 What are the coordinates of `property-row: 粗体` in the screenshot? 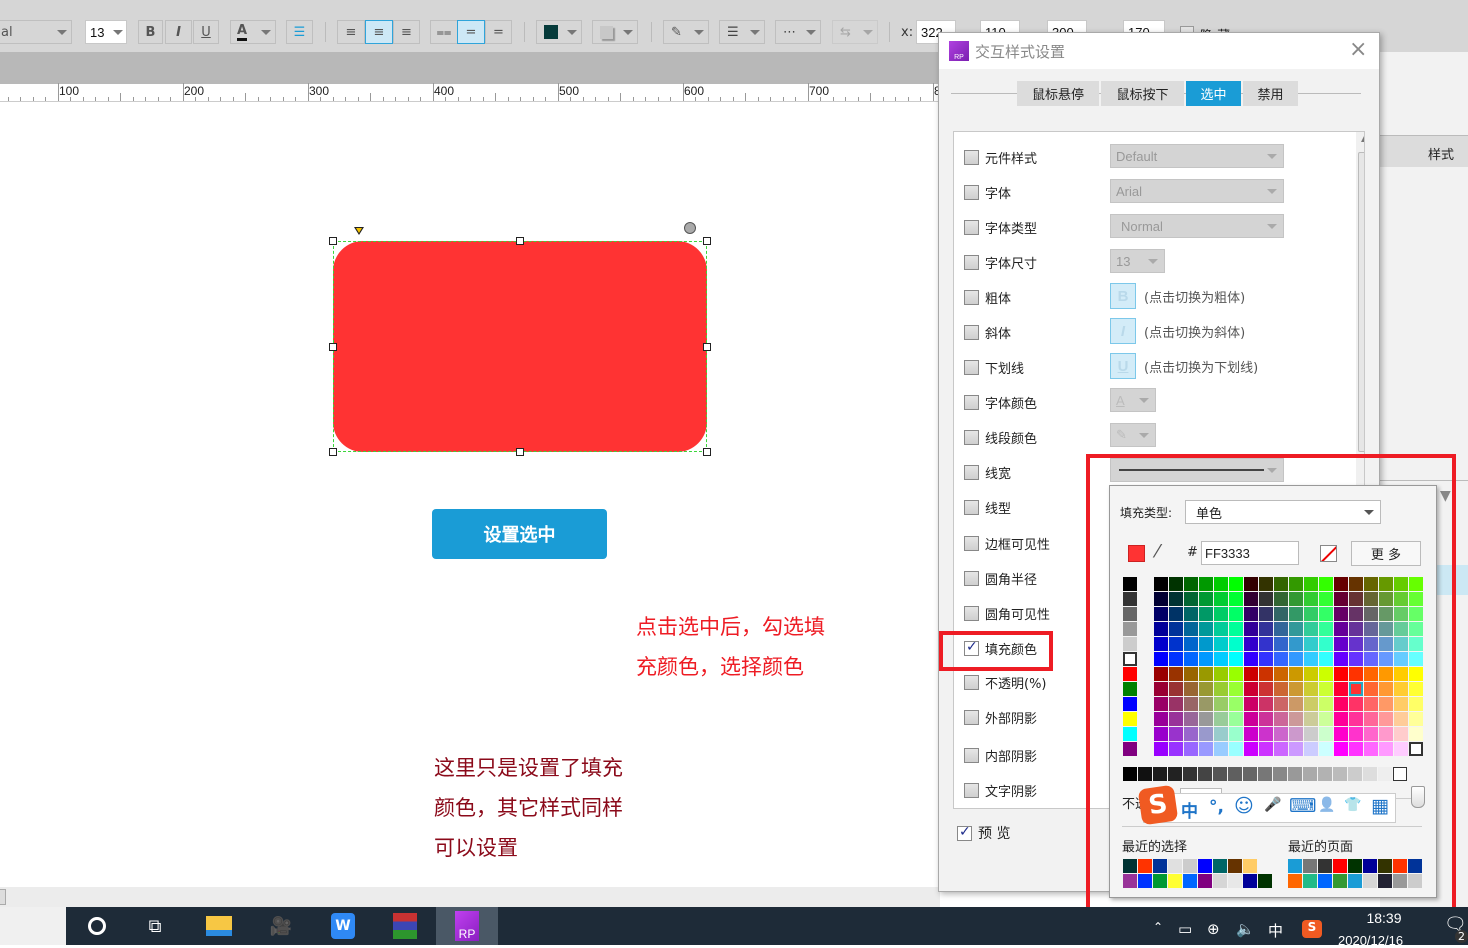 It's located at (987, 297).